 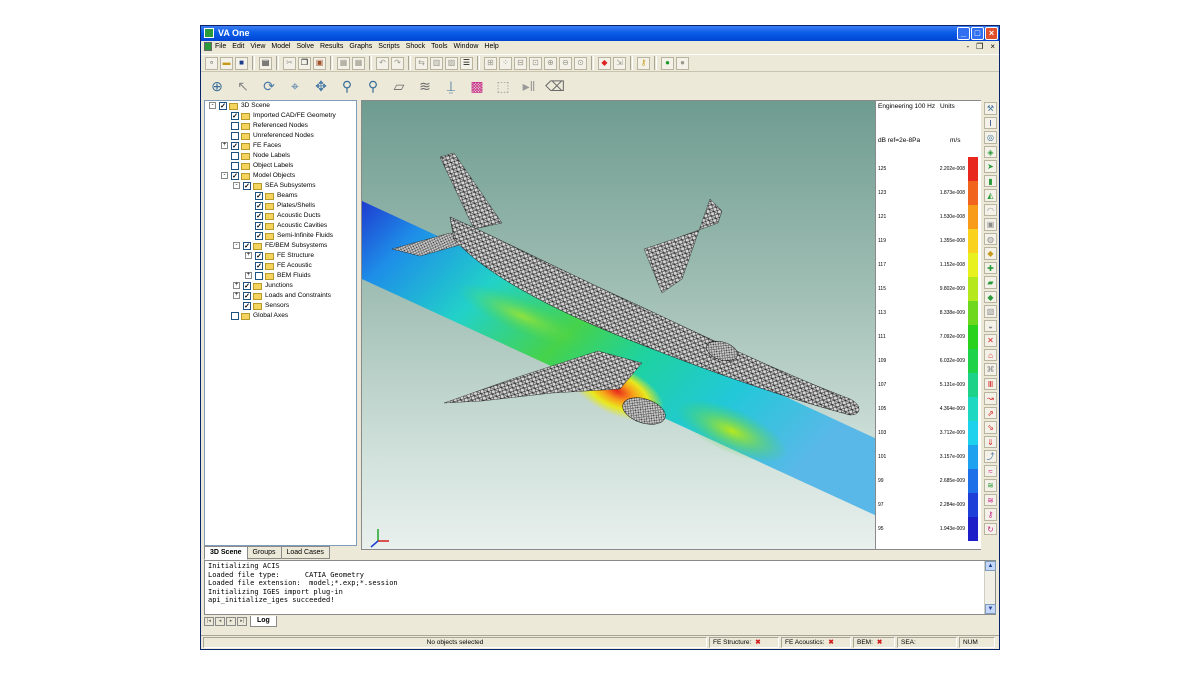 I want to click on save-icon: ■, so click(x=241, y=63).